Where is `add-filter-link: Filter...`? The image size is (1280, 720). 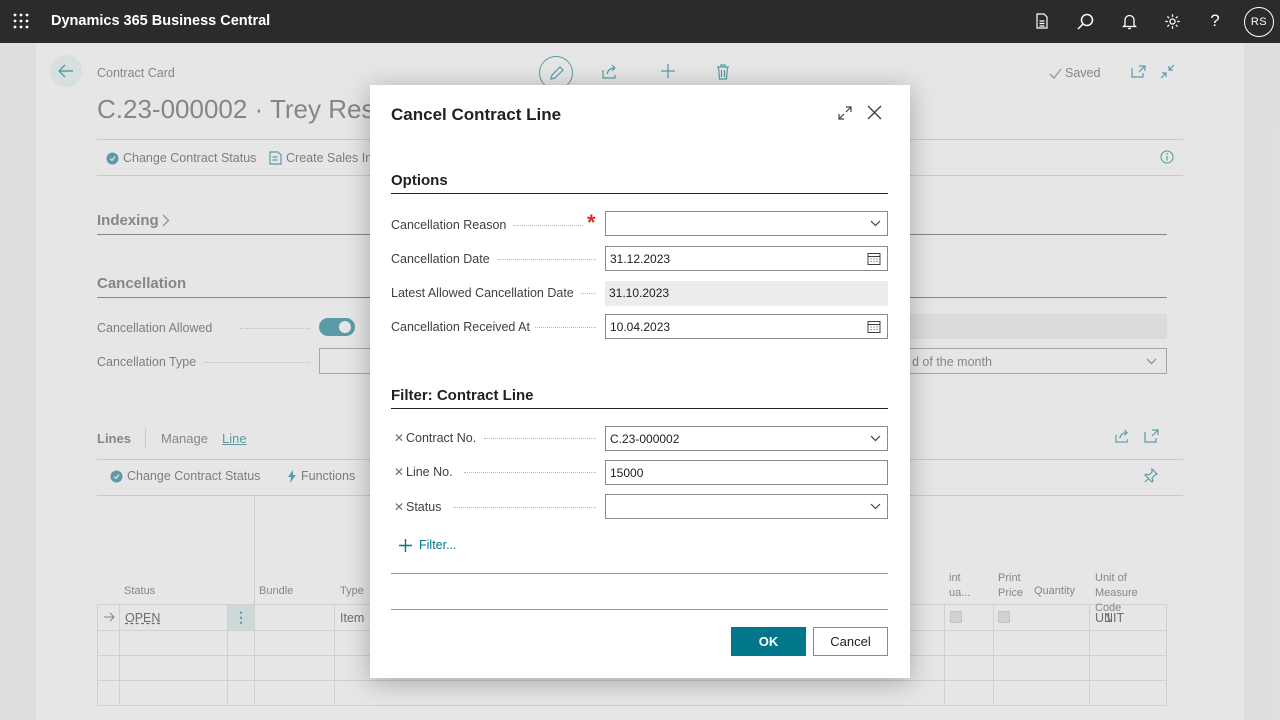 add-filter-link: Filter... is located at coordinates (428, 545).